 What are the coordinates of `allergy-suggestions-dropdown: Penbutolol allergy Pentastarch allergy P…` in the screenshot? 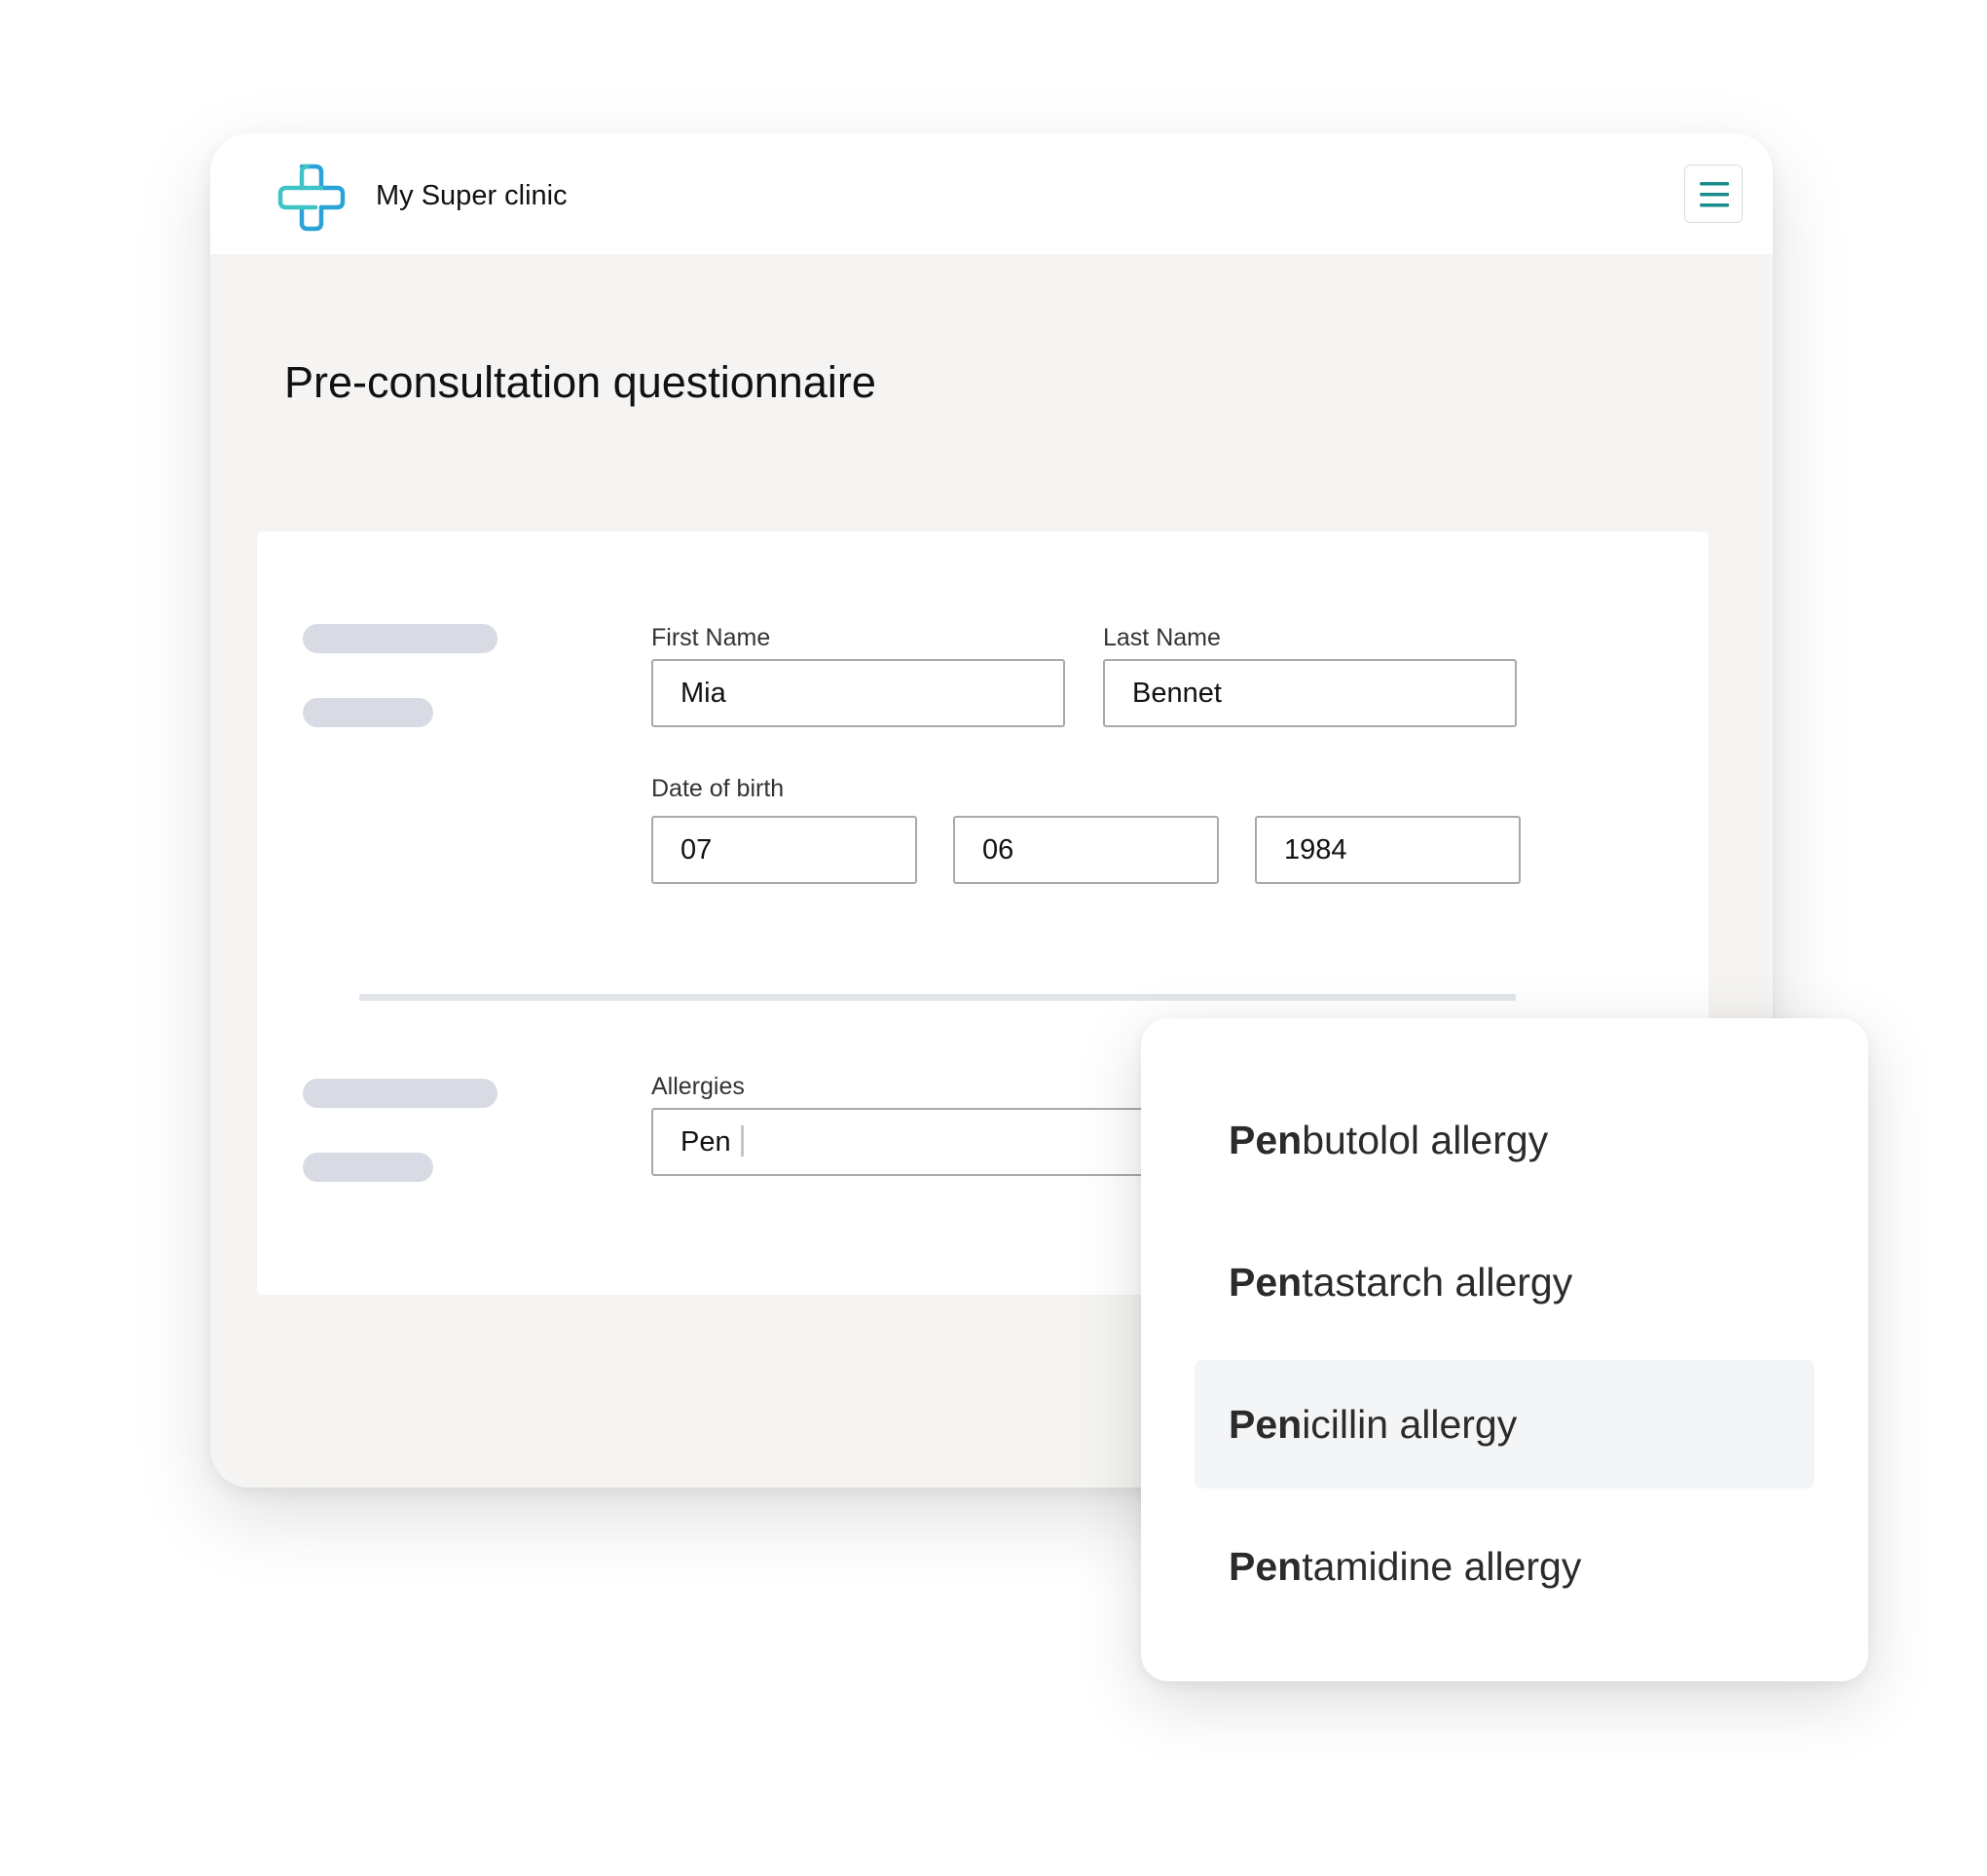 It's located at (1504, 1350).